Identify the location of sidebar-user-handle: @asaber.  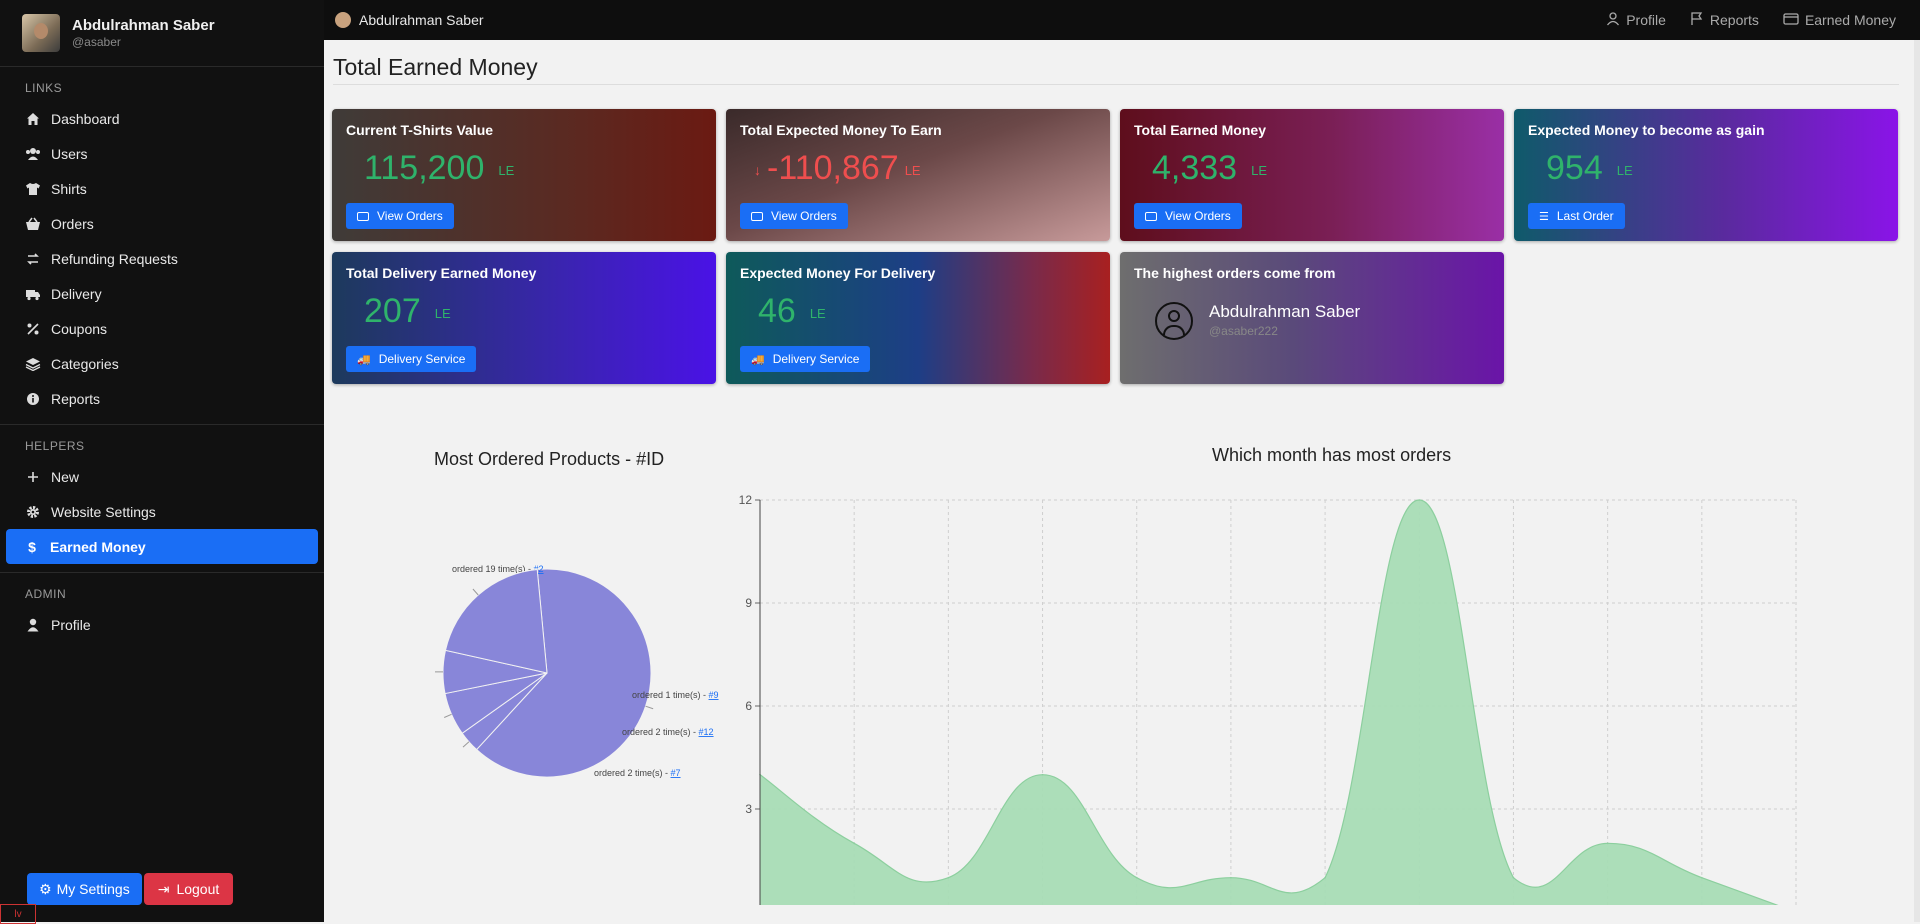
(143, 42).